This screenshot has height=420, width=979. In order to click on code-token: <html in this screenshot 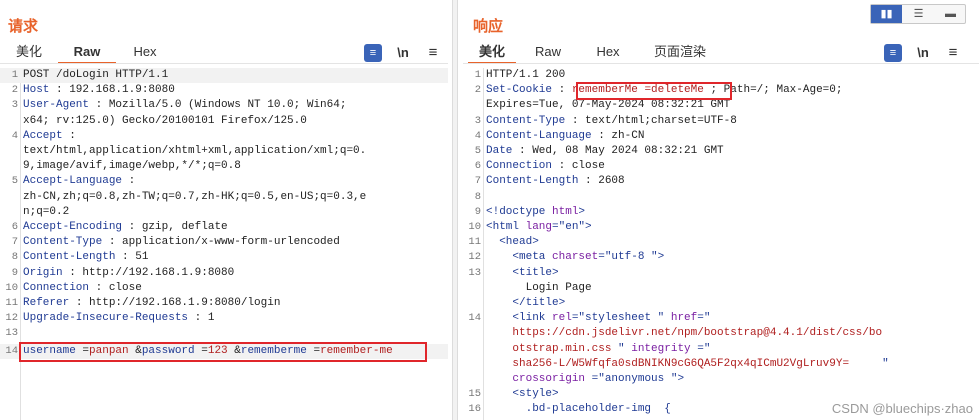, I will do `click(506, 227)`.